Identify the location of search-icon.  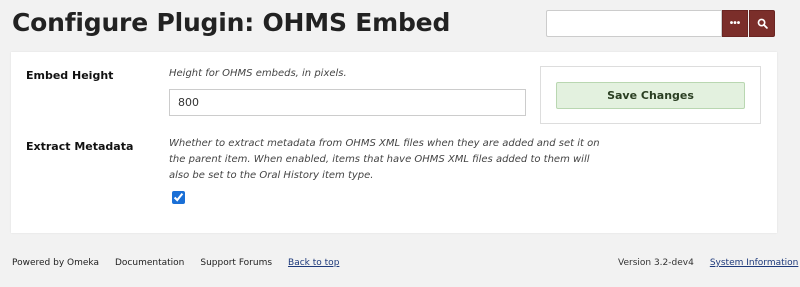
(762, 23).